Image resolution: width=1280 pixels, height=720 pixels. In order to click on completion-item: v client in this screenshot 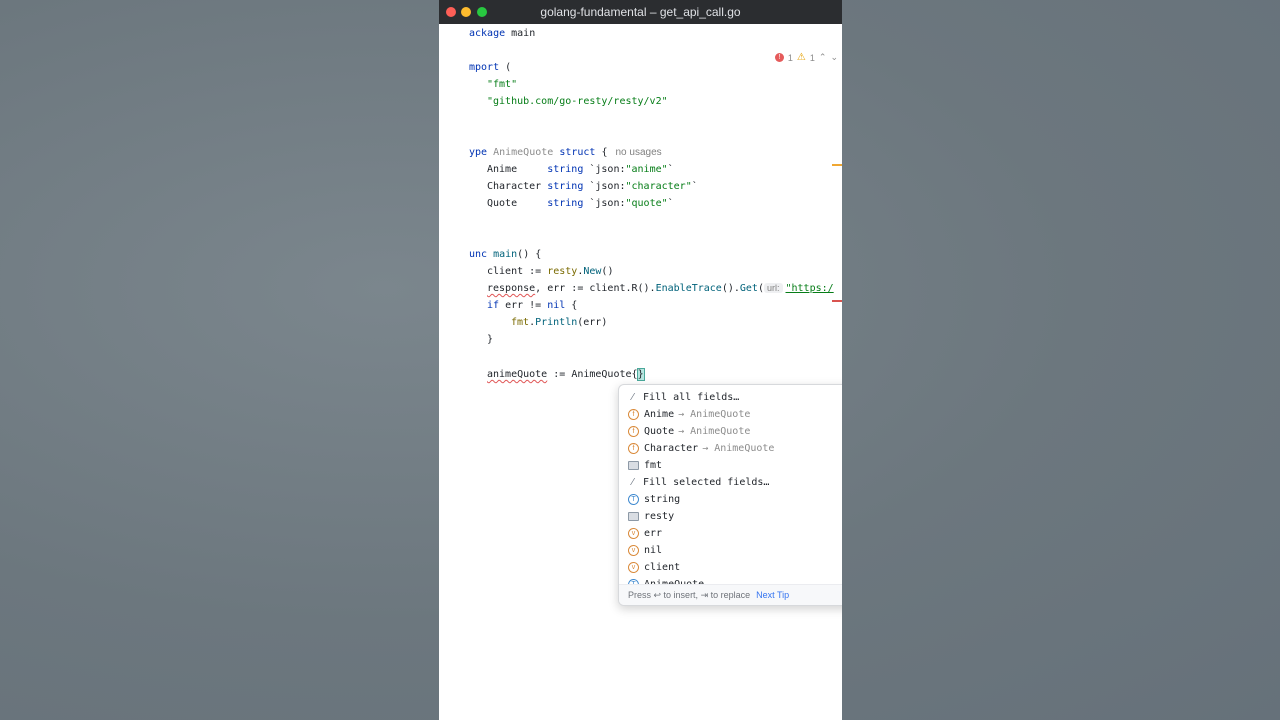, I will do `click(730, 567)`.